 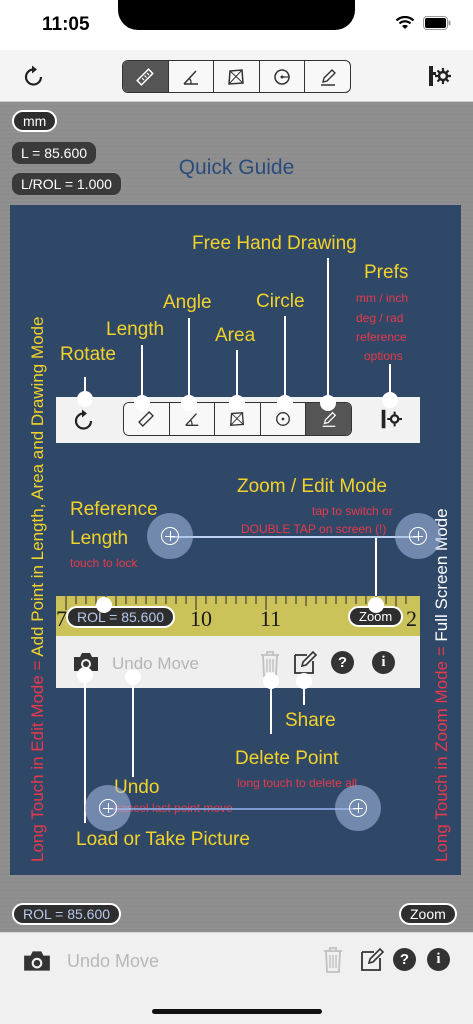 What do you see at coordinates (104, 563) in the screenshot?
I see `label-touch-lock: touch to lock` at bounding box center [104, 563].